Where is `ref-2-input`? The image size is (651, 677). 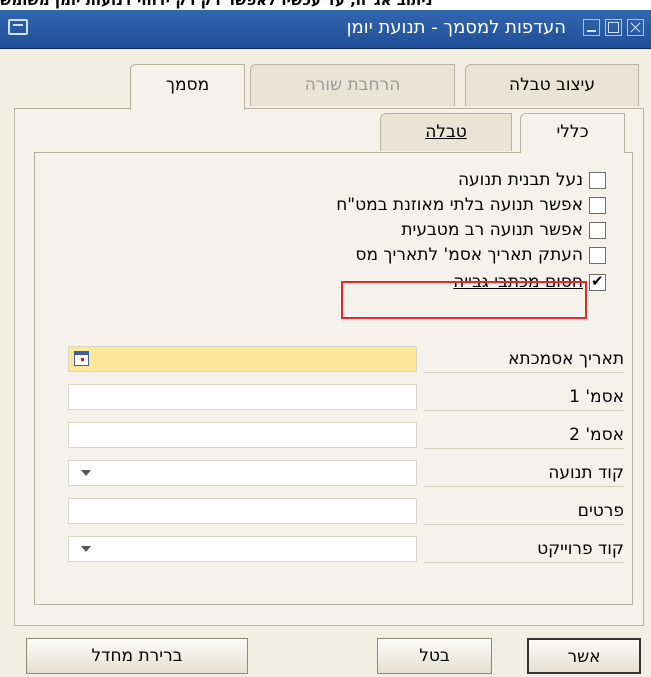
ref-2-input is located at coordinates (242, 435).